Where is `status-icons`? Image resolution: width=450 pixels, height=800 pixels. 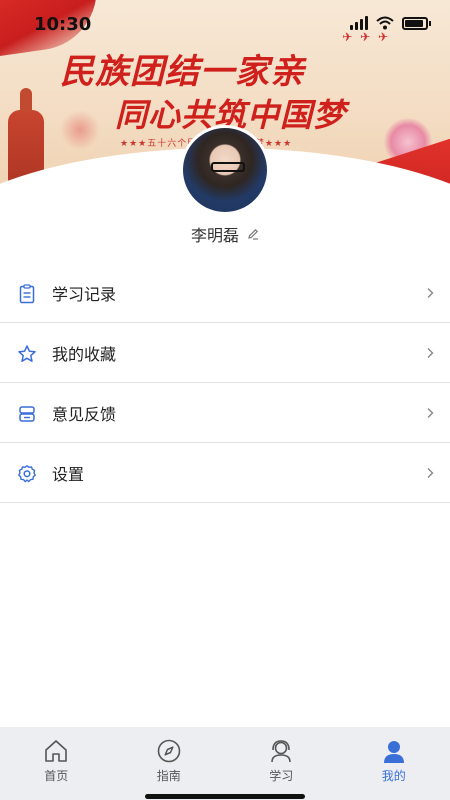
status-icons is located at coordinates (390, 23).